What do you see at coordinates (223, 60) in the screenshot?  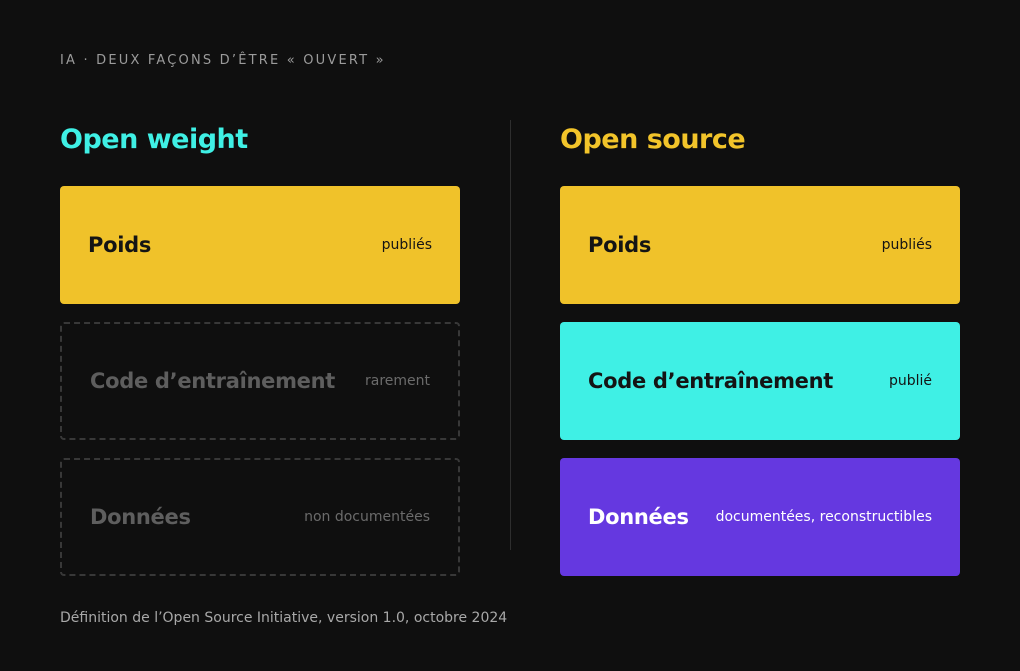 I see `eyebrow-label: IA · DEUX FAÇONS D’ÊTRE « OUVERT »` at bounding box center [223, 60].